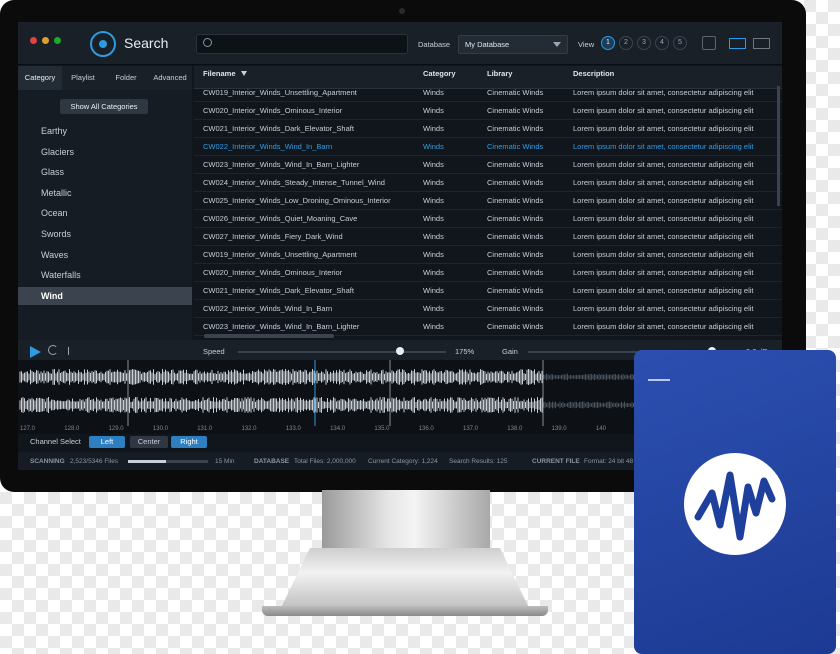 This screenshot has width=840, height=654. Describe the element at coordinates (405, 611) in the screenshot. I see `monitor-base` at that location.